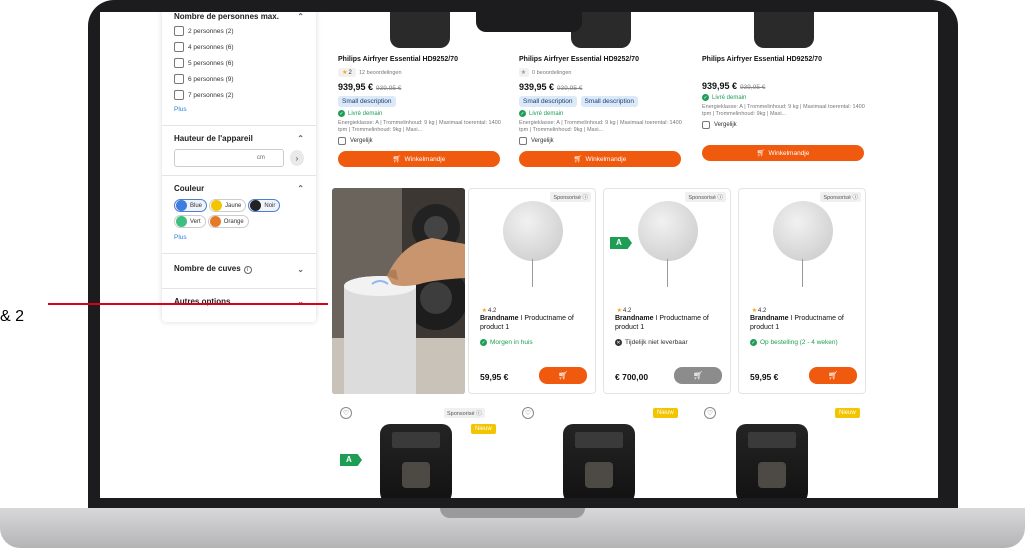  I want to click on unavailable-icon: ✕, so click(618, 342).